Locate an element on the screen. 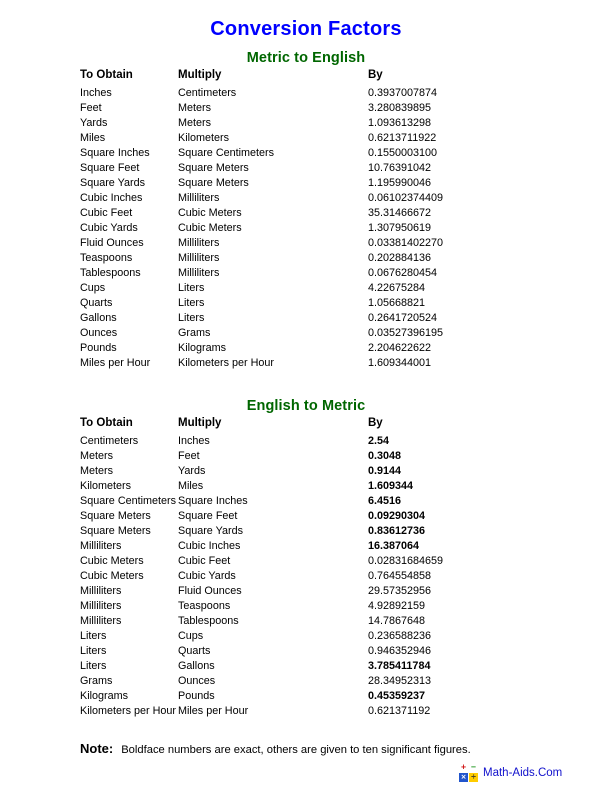  cell-by: 3.280839895 is located at coordinates (490, 108).